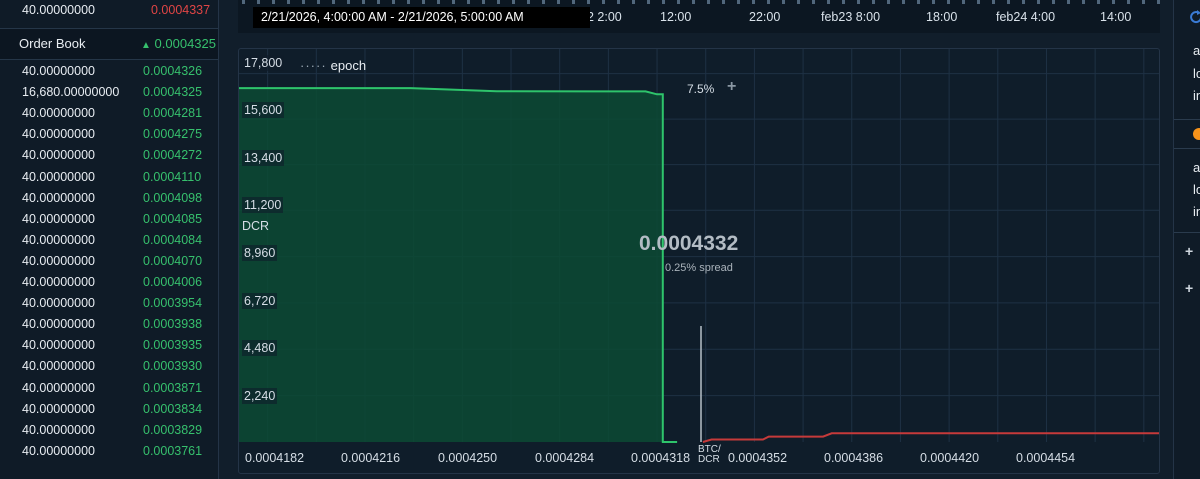 The height and width of the screenshot is (479, 1200). I want to click on y-tick-label: 8,960, so click(260, 253).